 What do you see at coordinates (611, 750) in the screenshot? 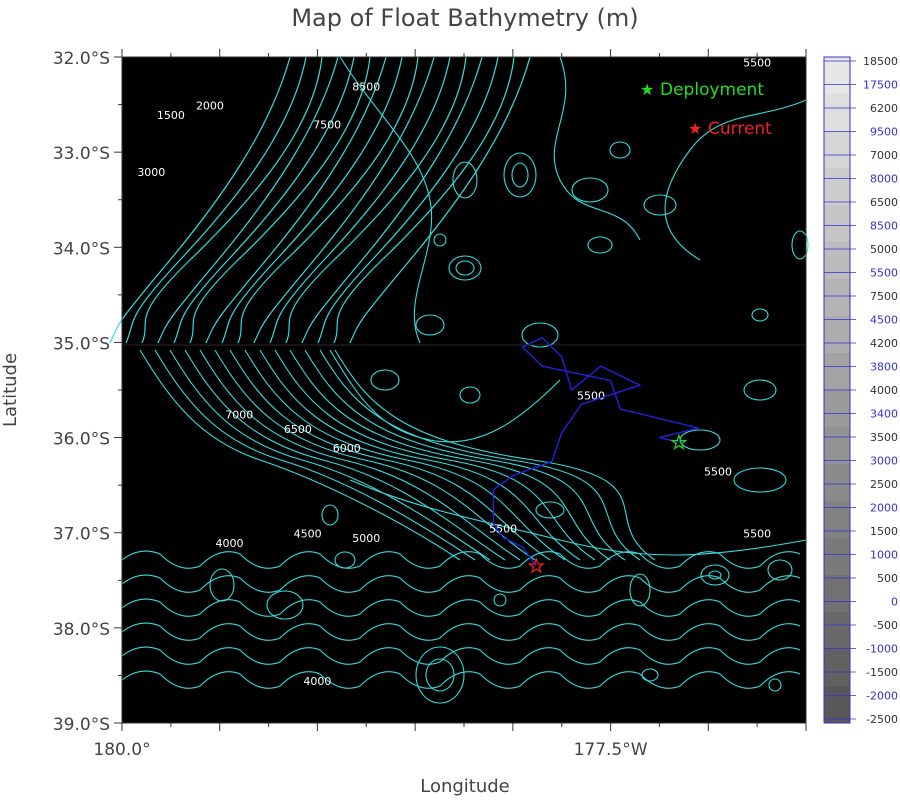
I see `lon-tick-label: 177.5°W` at bounding box center [611, 750].